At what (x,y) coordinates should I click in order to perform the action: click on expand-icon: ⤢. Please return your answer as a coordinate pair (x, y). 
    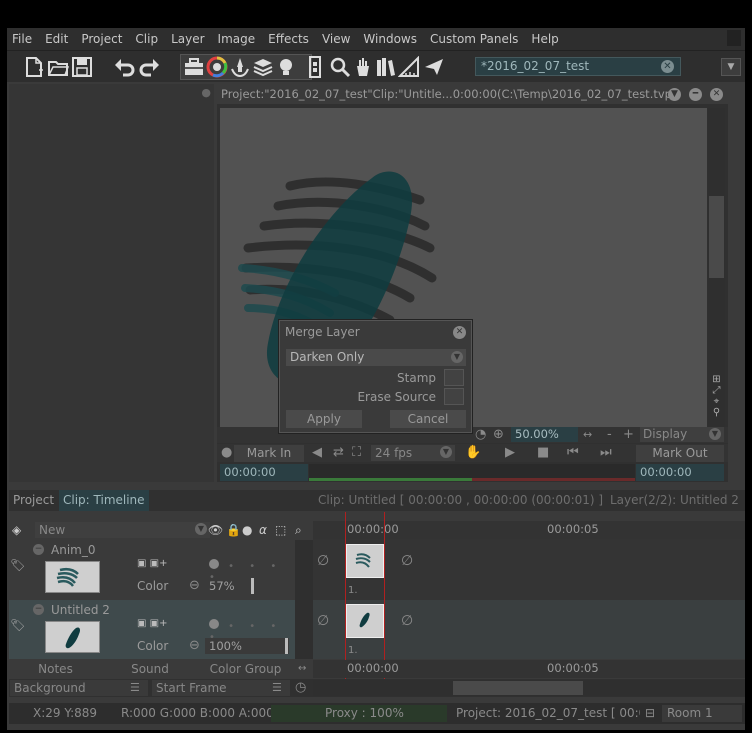
    Looking at the image, I should click on (716, 390).